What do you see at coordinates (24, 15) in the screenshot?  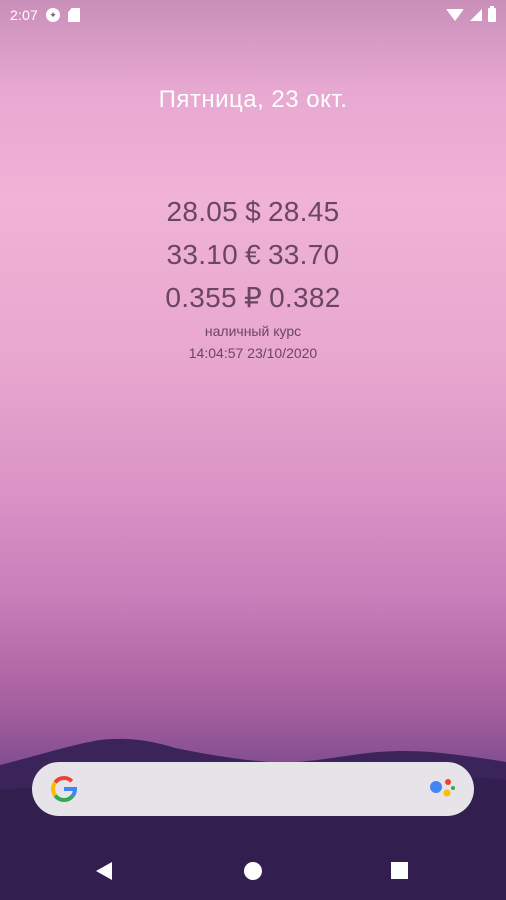 I see `status-time: 2:07` at bounding box center [24, 15].